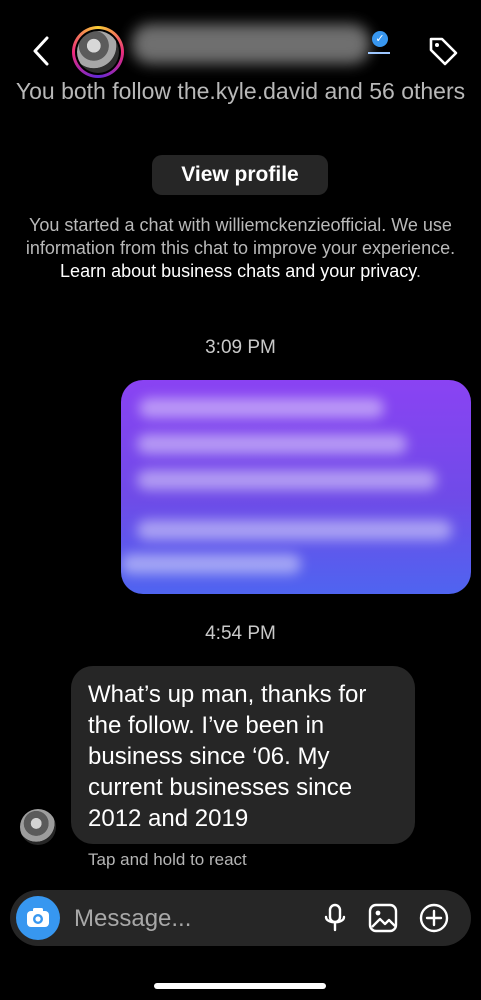 This screenshot has height=1000, width=481. I want to click on home-indicator, so click(240, 986).